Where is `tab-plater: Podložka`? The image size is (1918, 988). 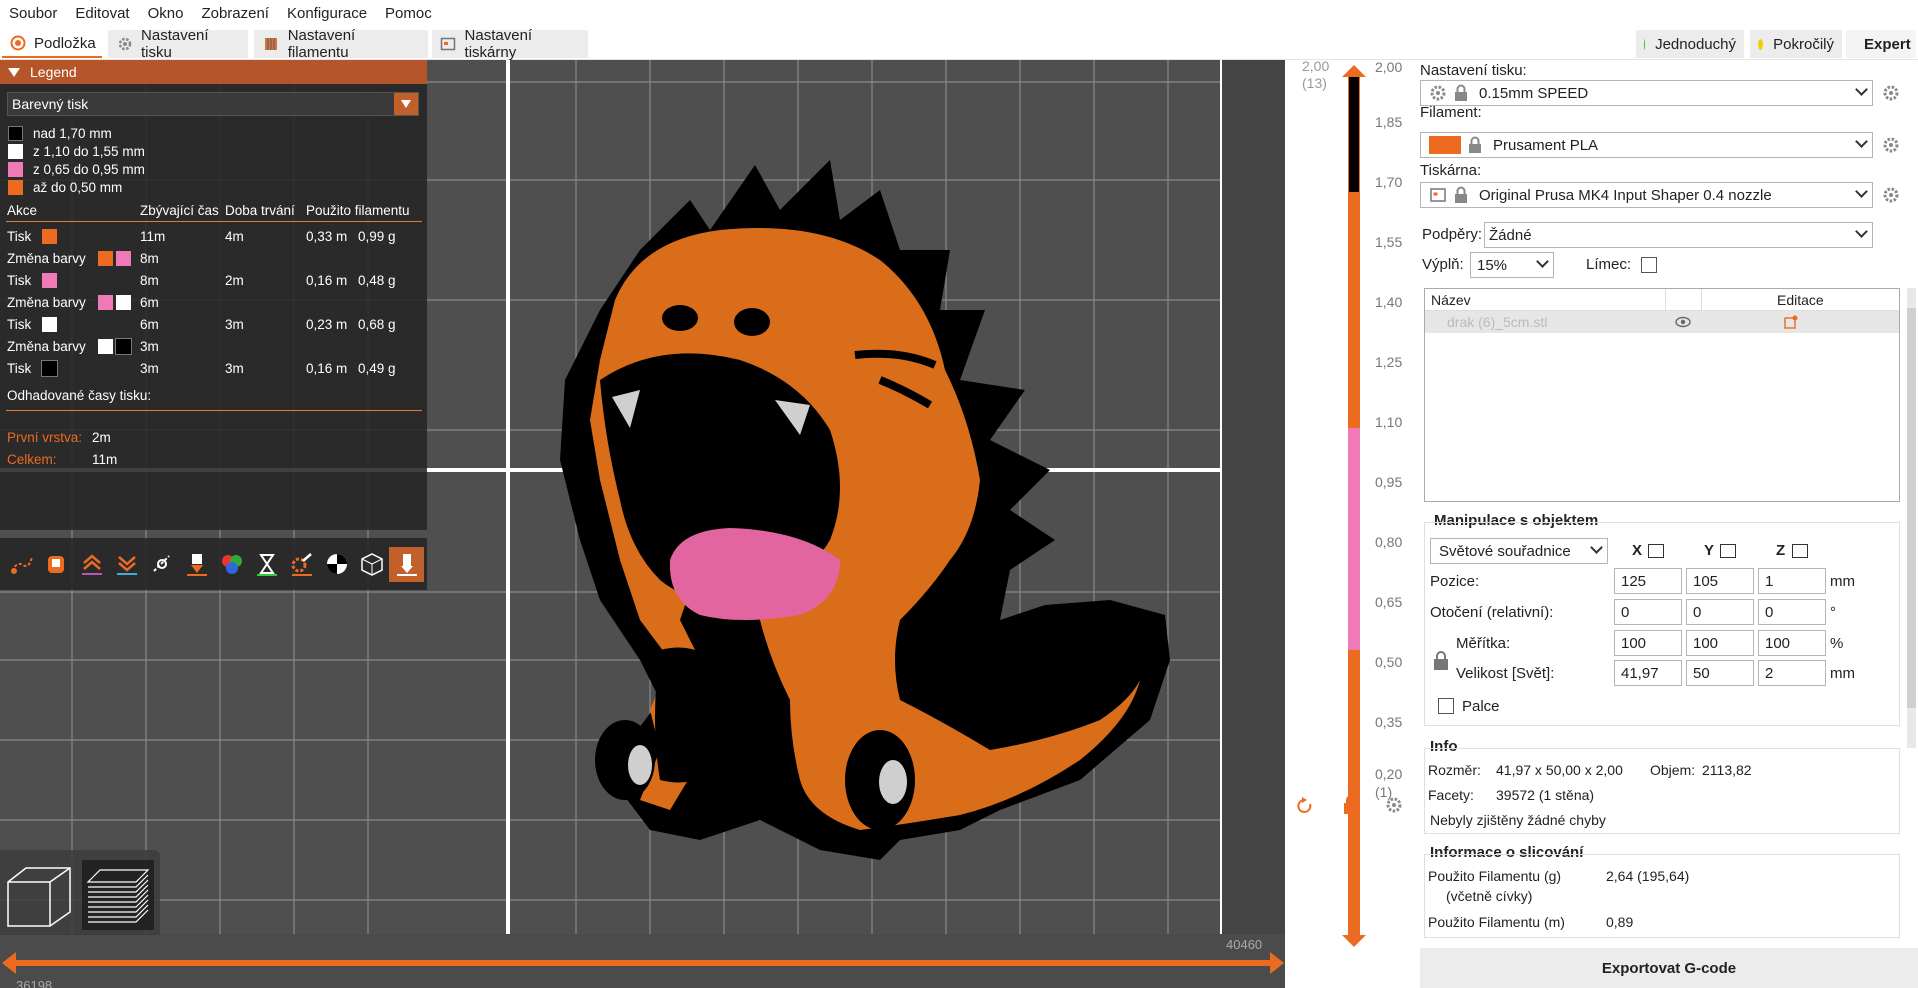
tab-plater: Podložka is located at coordinates (52, 44).